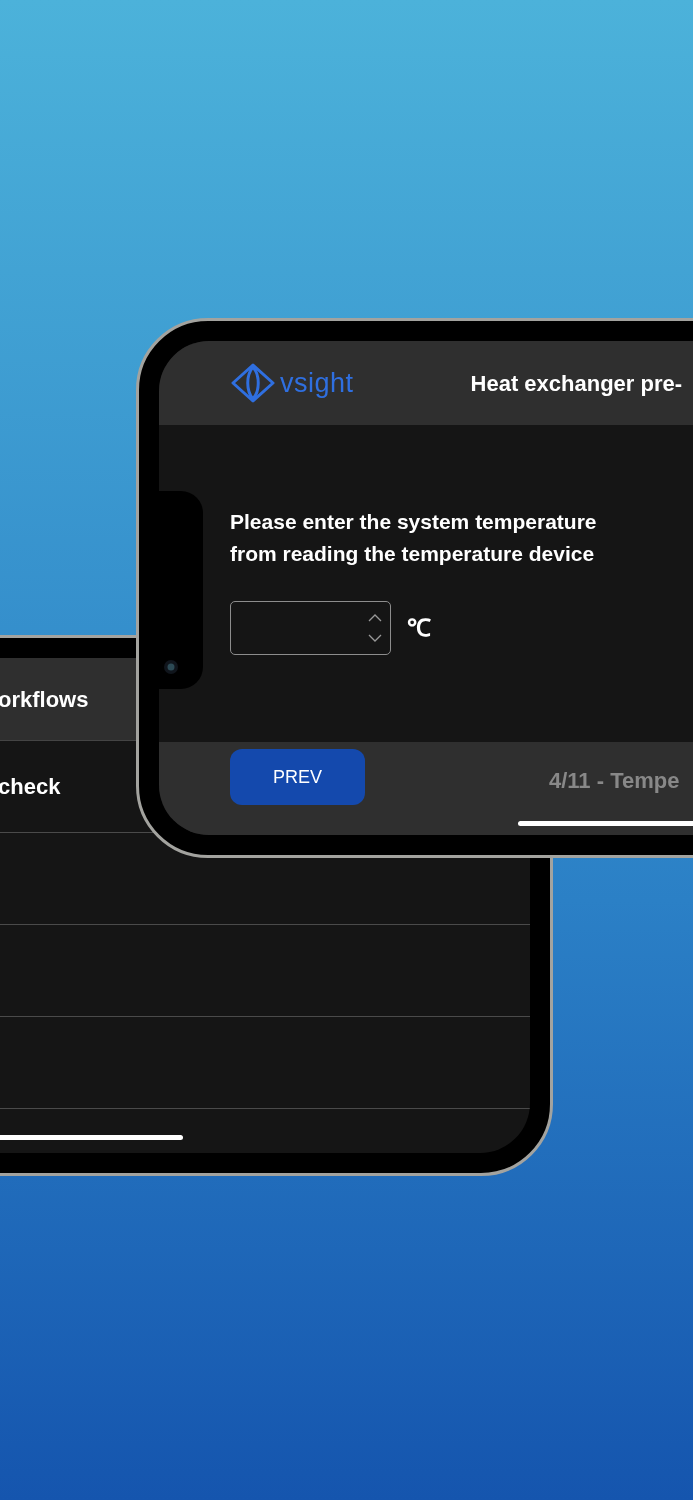  What do you see at coordinates (171, 667) in the screenshot?
I see `camera-icon` at bounding box center [171, 667].